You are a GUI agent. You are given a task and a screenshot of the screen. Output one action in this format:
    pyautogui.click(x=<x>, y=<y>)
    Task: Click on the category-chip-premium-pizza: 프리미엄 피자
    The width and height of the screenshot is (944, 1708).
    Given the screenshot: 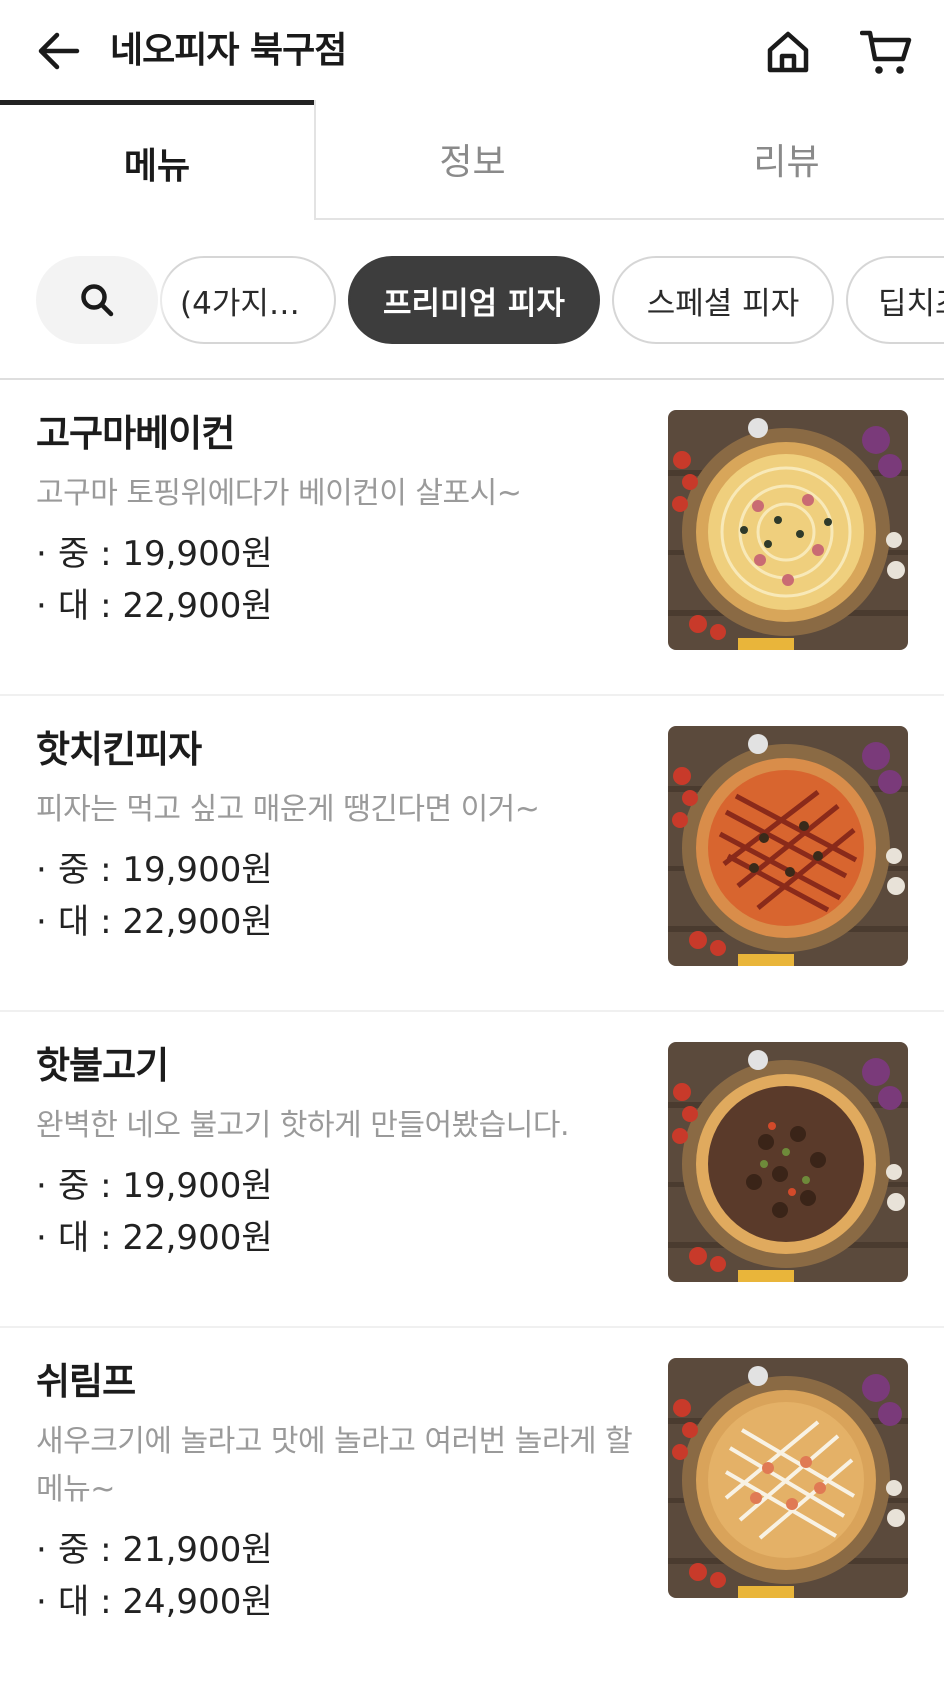 What is the action you would take?
    pyautogui.click(x=474, y=300)
    